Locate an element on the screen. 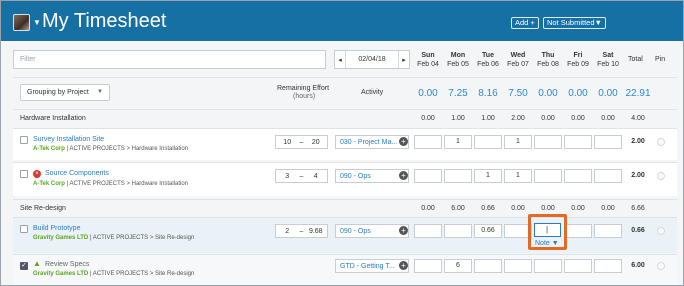 This screenshot has width=684, height=286. submission-status-dropdown: Not Submitted▼ is located at coordinates (574, 23).